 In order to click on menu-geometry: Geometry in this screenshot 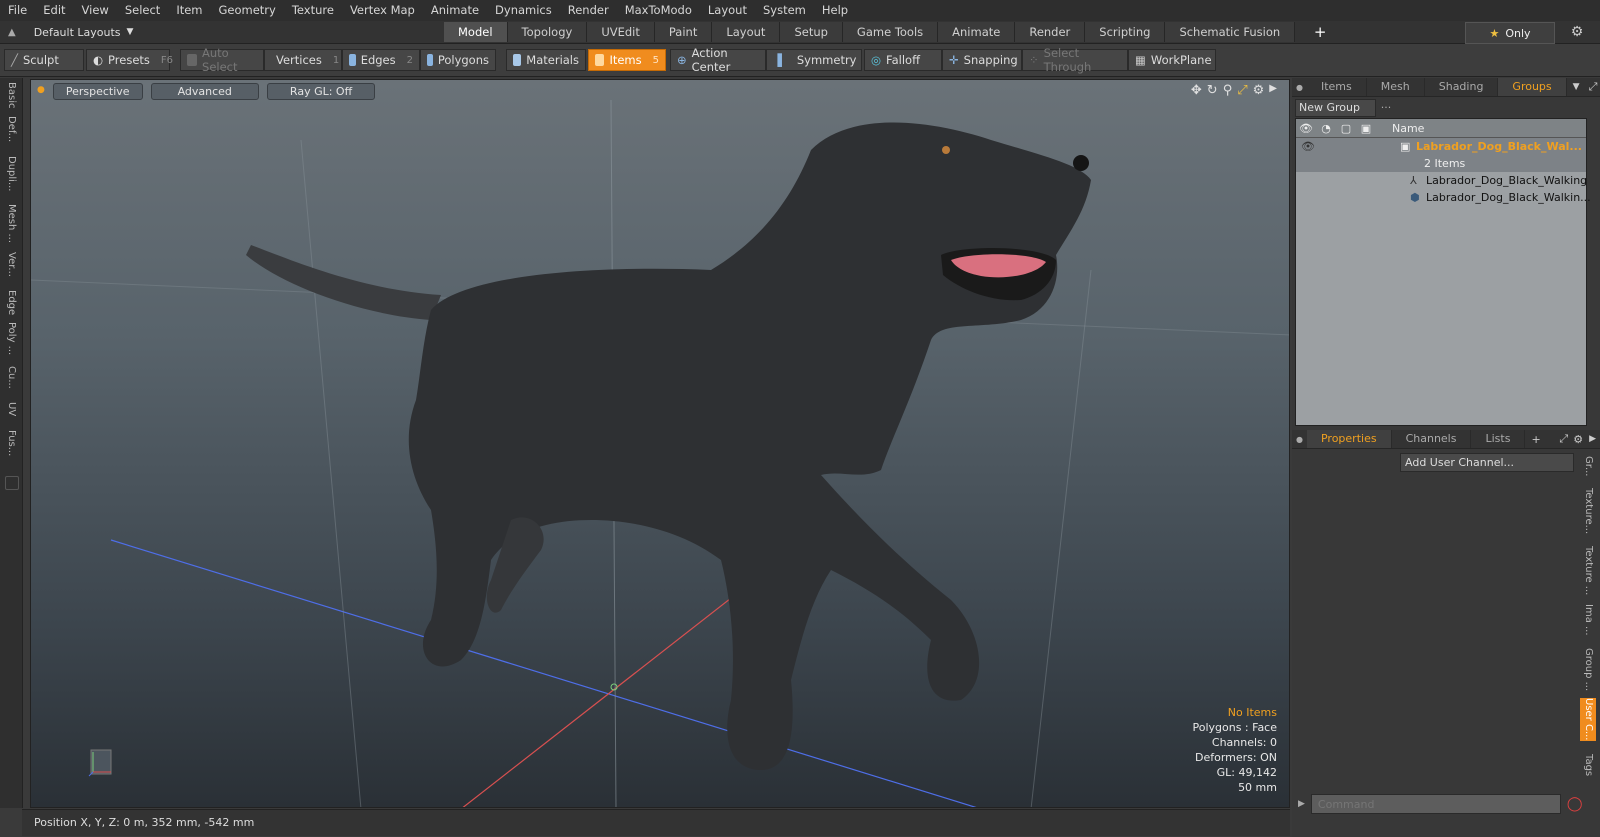, I will do `click(247, 10)`.